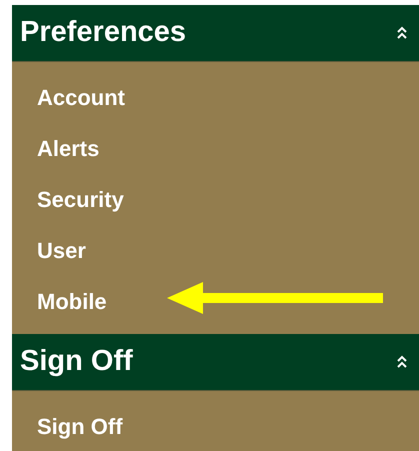 This screenshot has height=451, width=419. What do you see at coordinates (76, 362) in the screenshot?
I see `section-title: Sign Off` at bounding box center [76, 362].